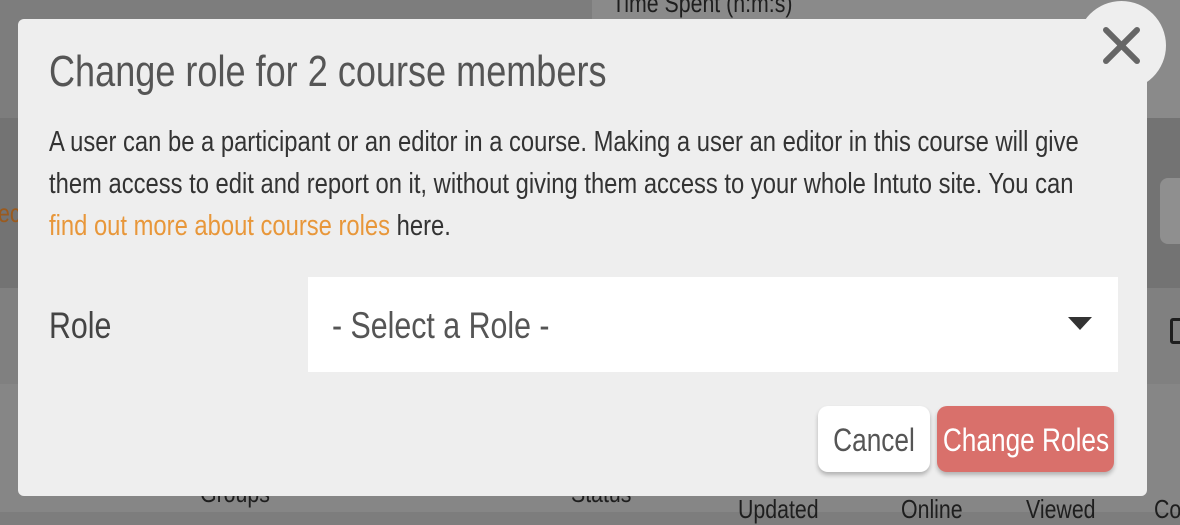 This screenshot has width=1180, height=525. What do you see at coordinates (1080, 323) in the screenshot?
I see `chevron-down-icon` at bounding box center [1080, 323].